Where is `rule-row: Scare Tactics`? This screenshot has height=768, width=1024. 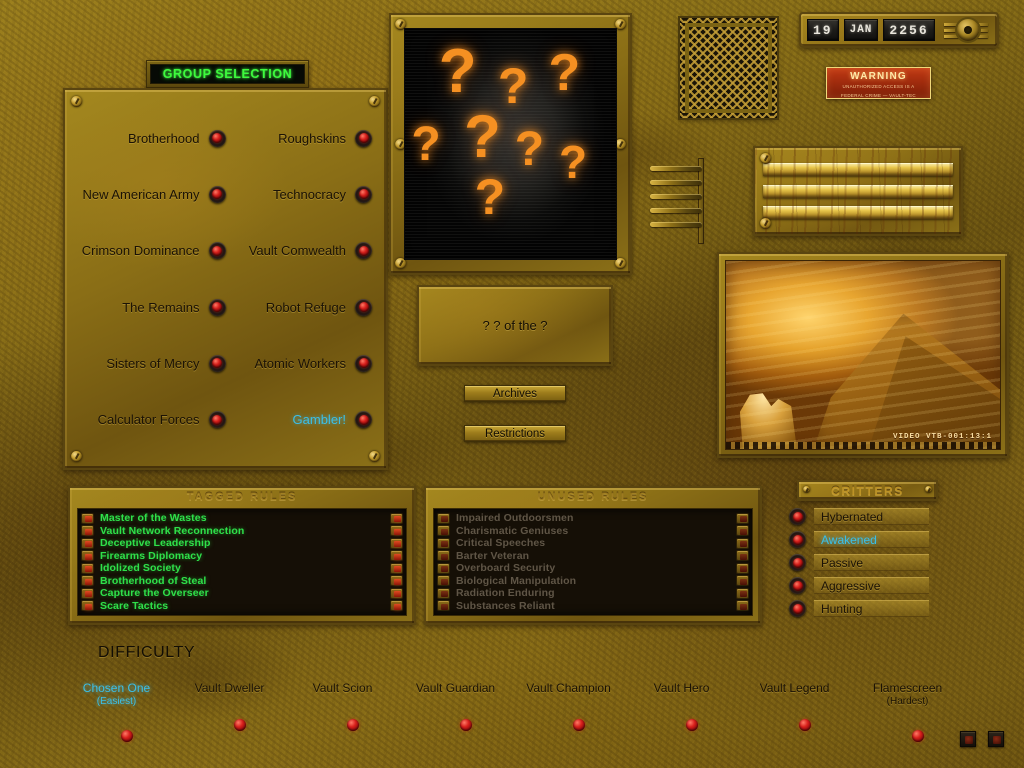 rule-row: Scare Tactics is located at coordinates (242, 606).